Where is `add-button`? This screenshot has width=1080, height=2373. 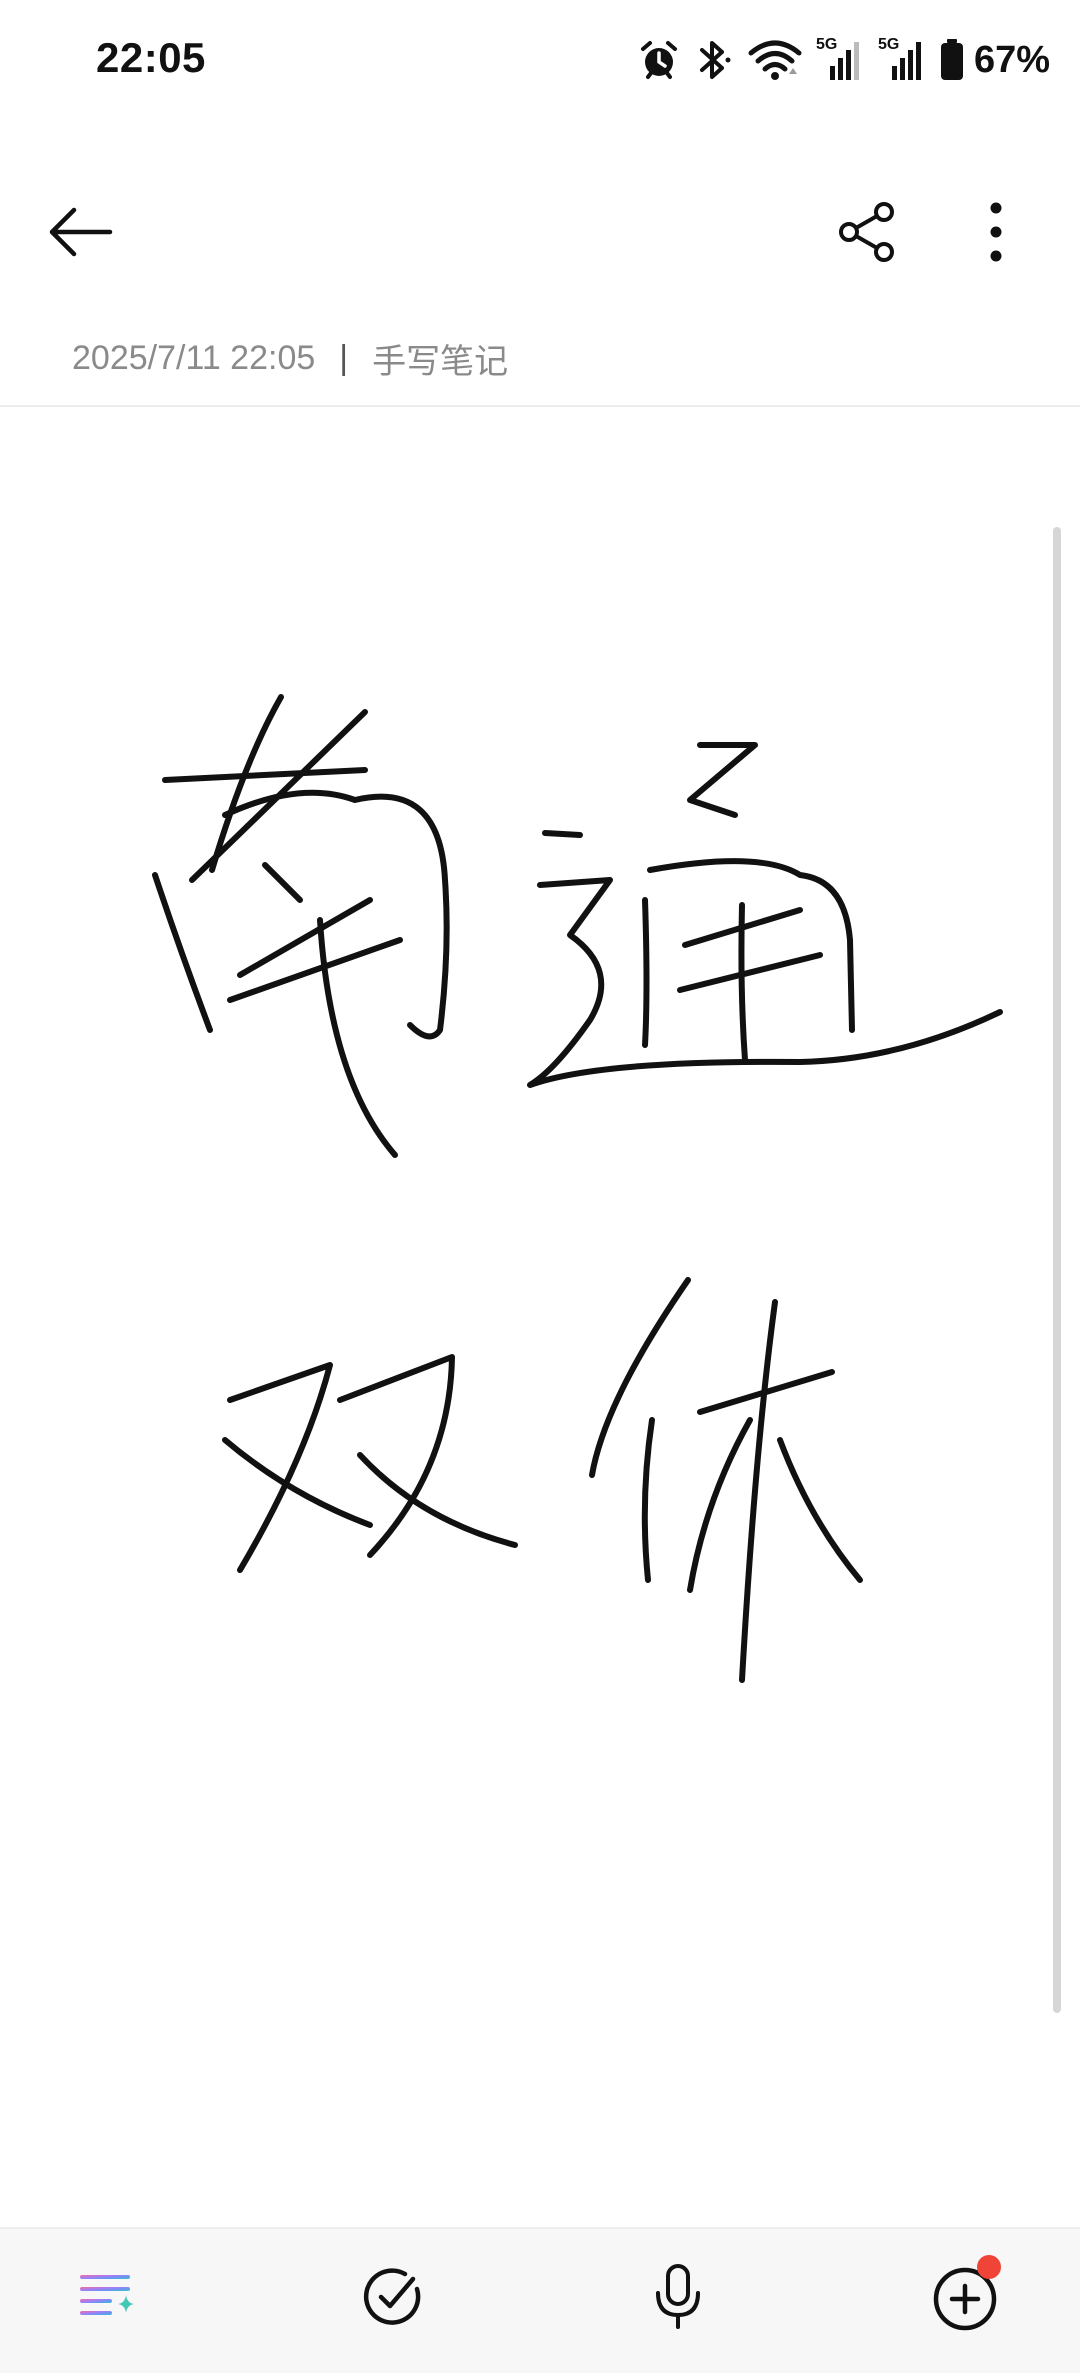
add-button is located at coordinates (965, 2297).